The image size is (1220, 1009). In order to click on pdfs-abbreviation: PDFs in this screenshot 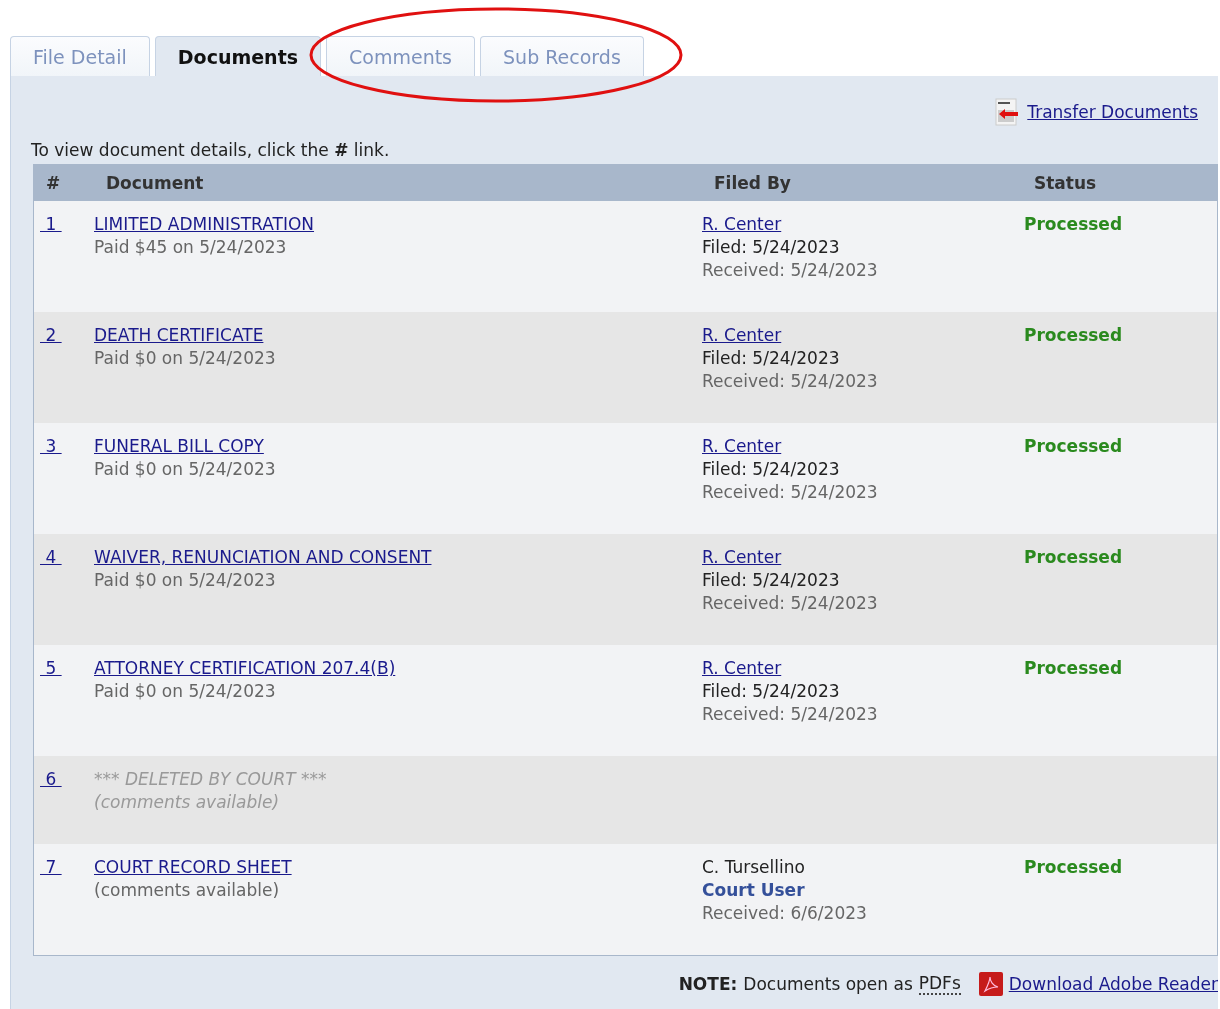, I will do `click(939, 984)`.